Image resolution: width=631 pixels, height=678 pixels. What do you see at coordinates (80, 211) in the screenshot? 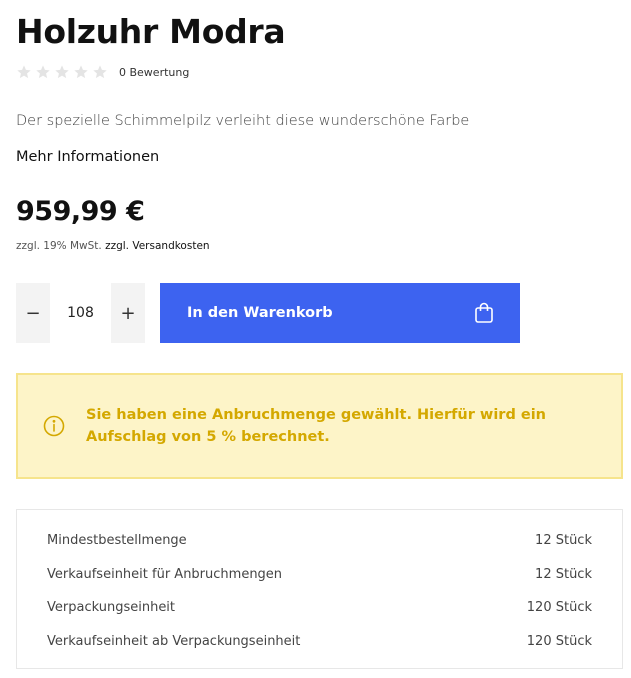
I see `product-price: 959,99 €` at bounding box center [80, 211].